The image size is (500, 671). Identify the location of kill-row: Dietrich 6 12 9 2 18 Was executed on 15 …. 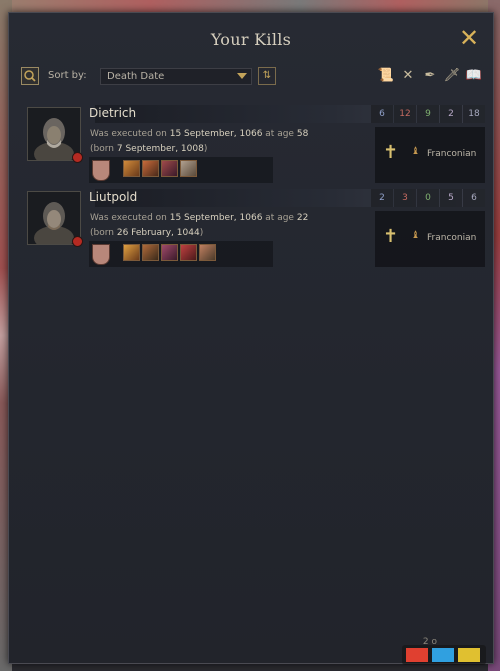
(255, 145).